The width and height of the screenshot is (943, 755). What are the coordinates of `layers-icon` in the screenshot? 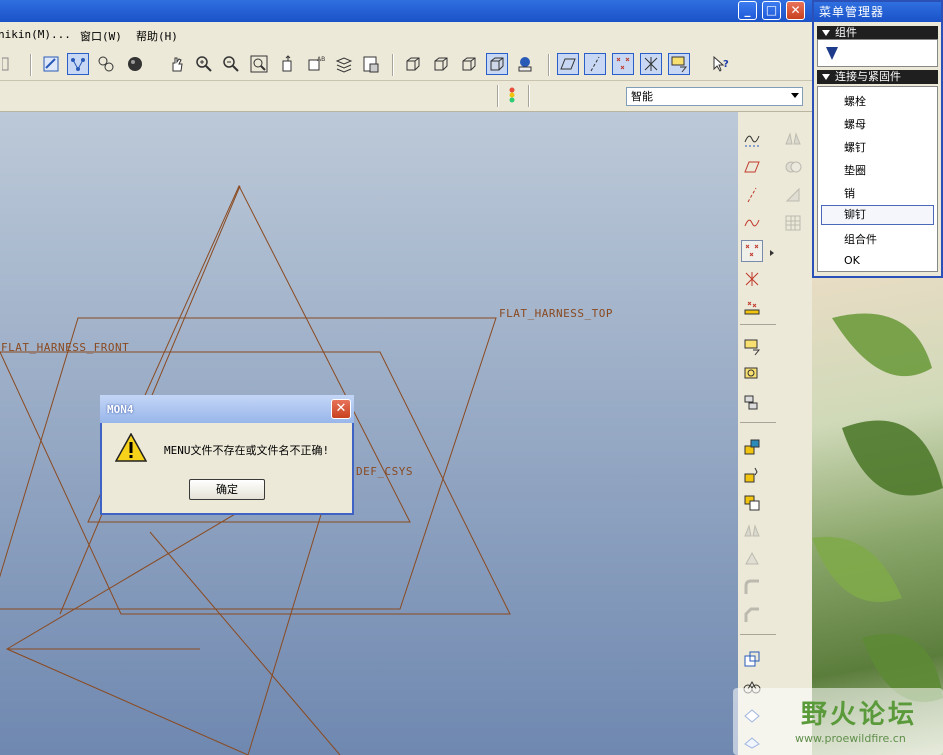 It's located at (344, 64).